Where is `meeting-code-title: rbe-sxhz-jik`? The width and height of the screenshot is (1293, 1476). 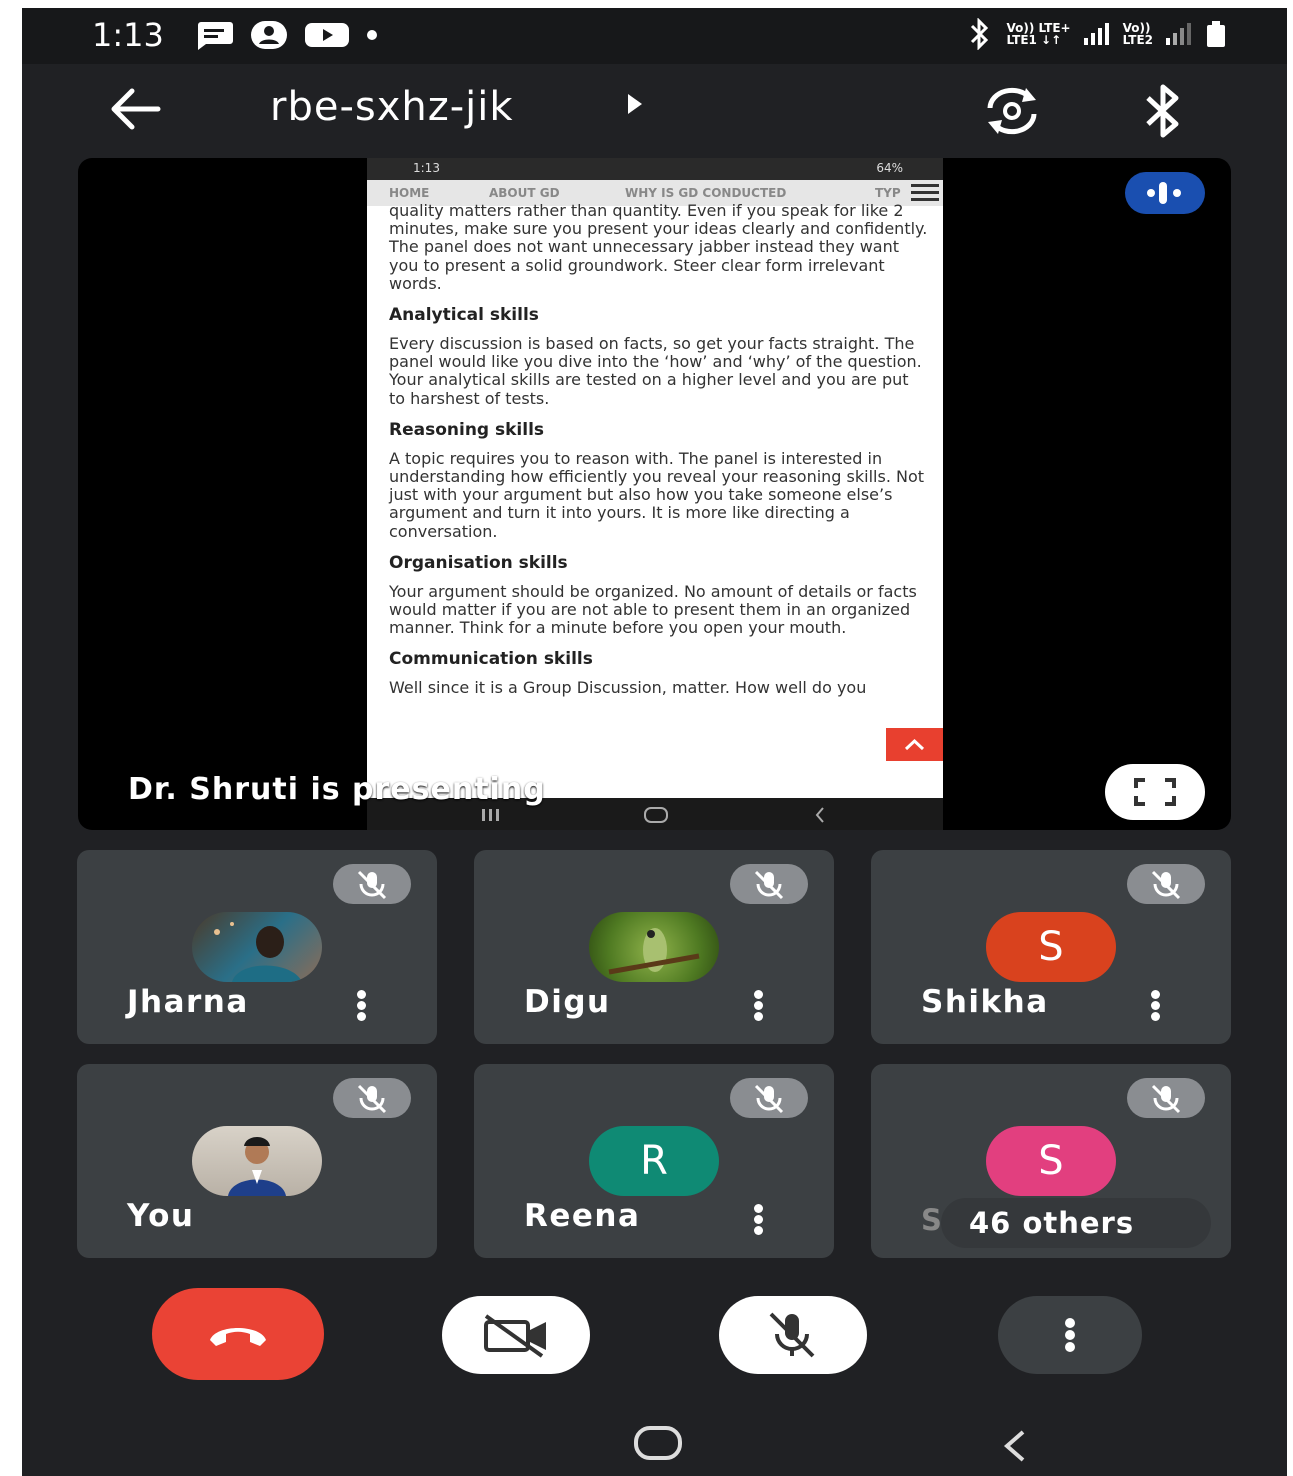 meeting-code-title: rbe-sxhz-jik is located at coordinates (392, 107).